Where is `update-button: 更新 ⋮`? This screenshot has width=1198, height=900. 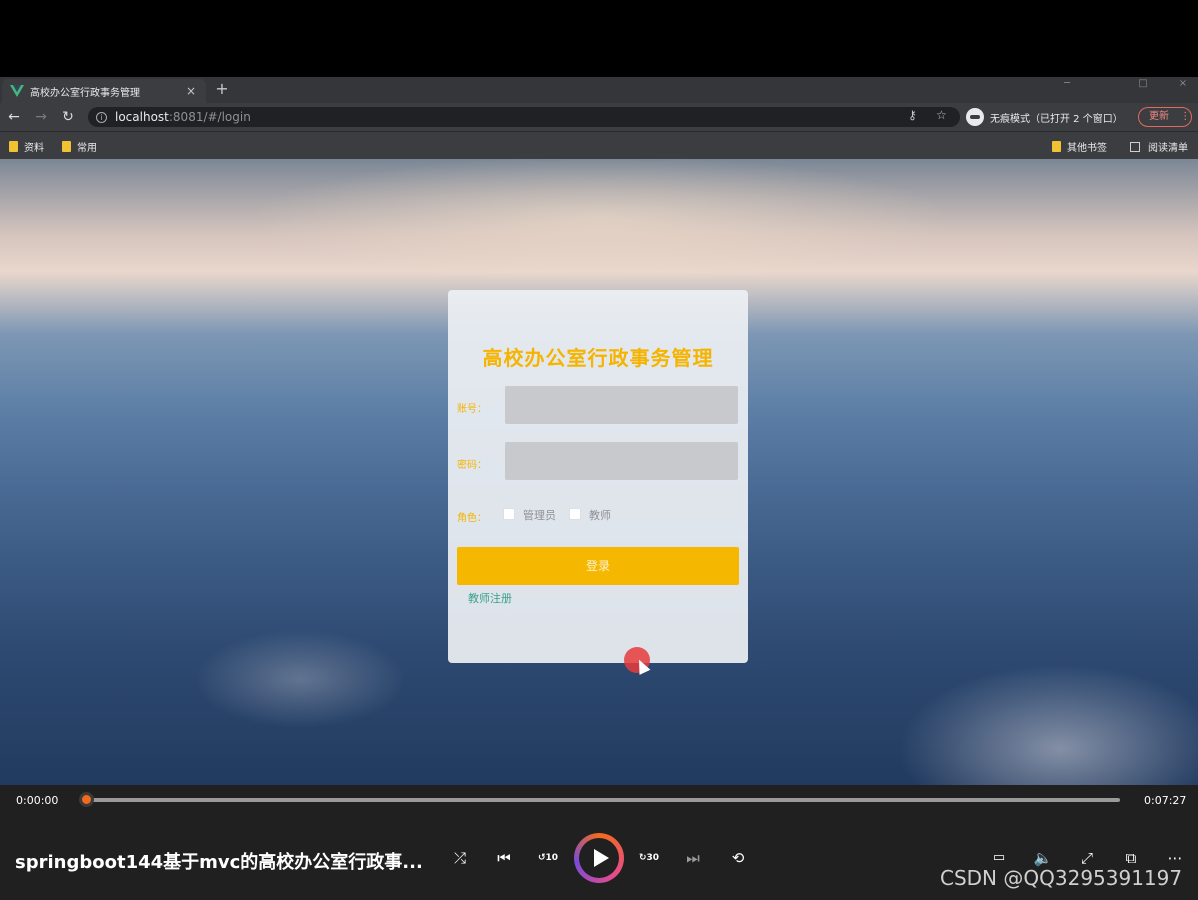
update-button: 更新 ⋮ is located at coordinates (1165, 117).